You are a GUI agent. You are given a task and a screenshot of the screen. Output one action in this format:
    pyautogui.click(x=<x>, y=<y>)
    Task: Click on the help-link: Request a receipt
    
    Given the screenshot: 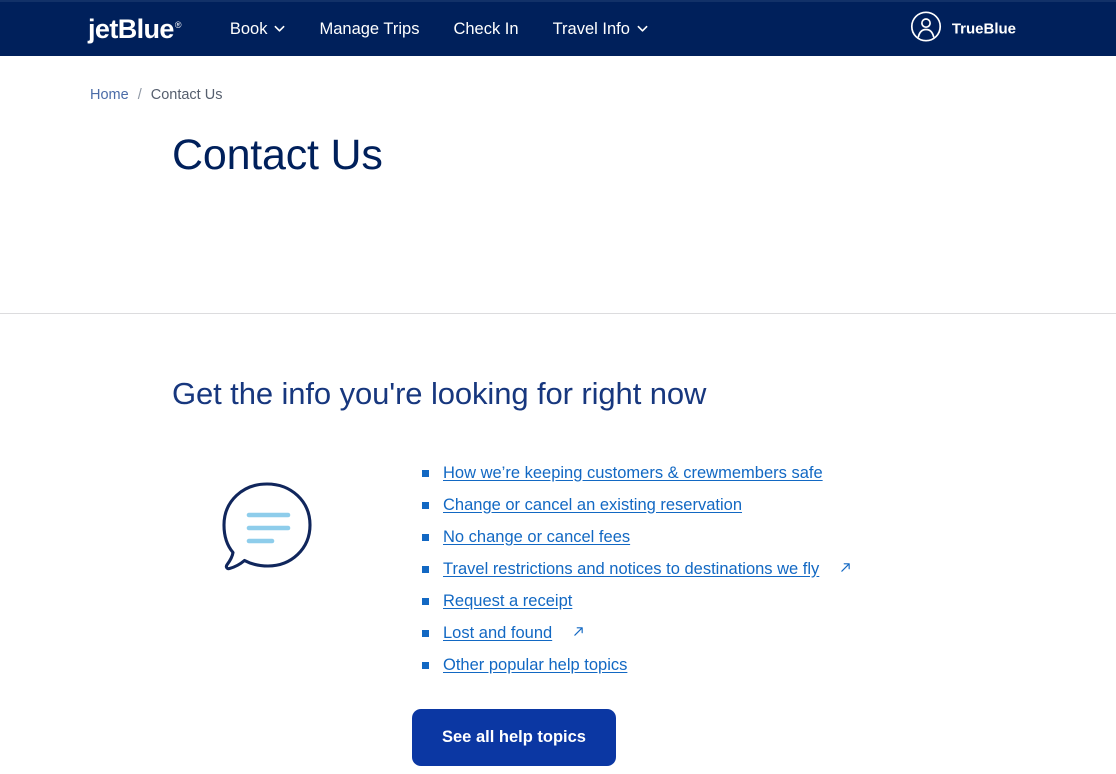 What is the action you would take?
    pyautogui.click(x=507, y=601)
    